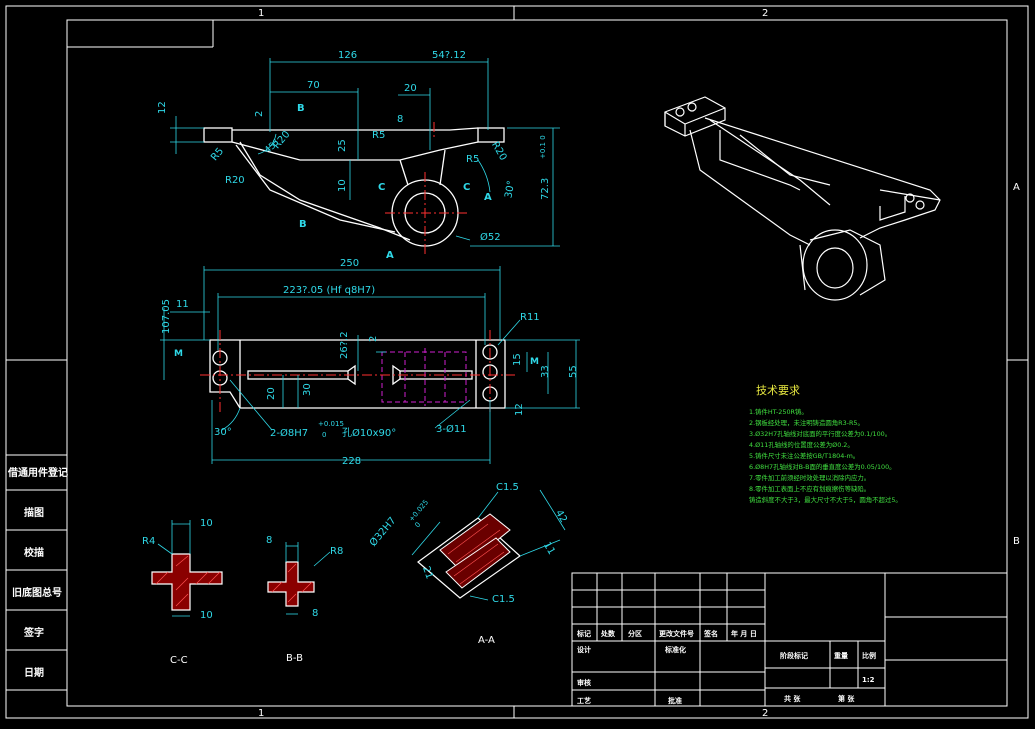 The width and height of the screenshot is (1035, 729). Describe the element at coordinates (583, 633) in the screenshot. I see `tb-col-mark: 标记` at that location.